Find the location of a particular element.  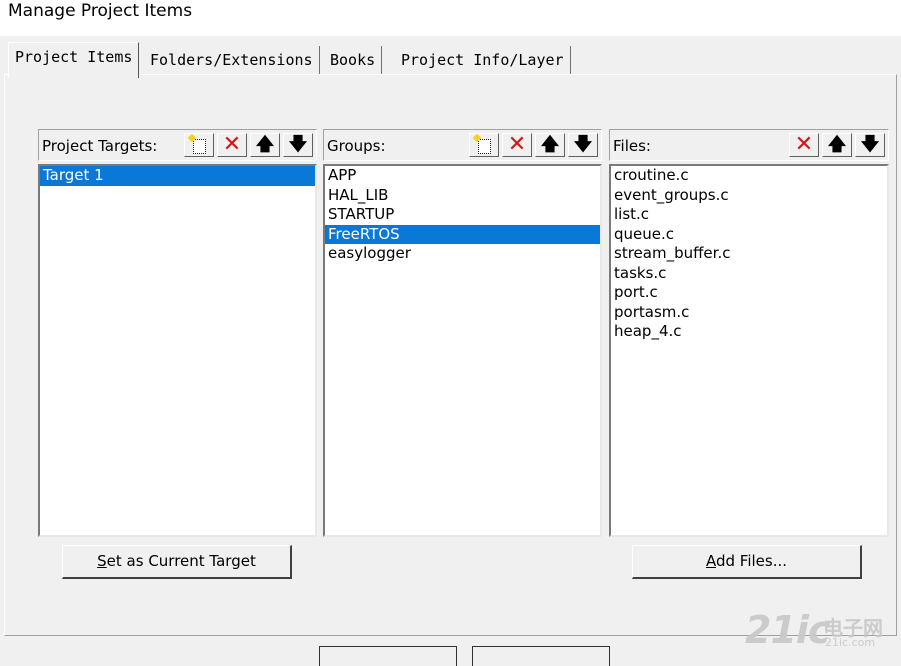

cancel-button-partial is located at coordinates (541, 656).